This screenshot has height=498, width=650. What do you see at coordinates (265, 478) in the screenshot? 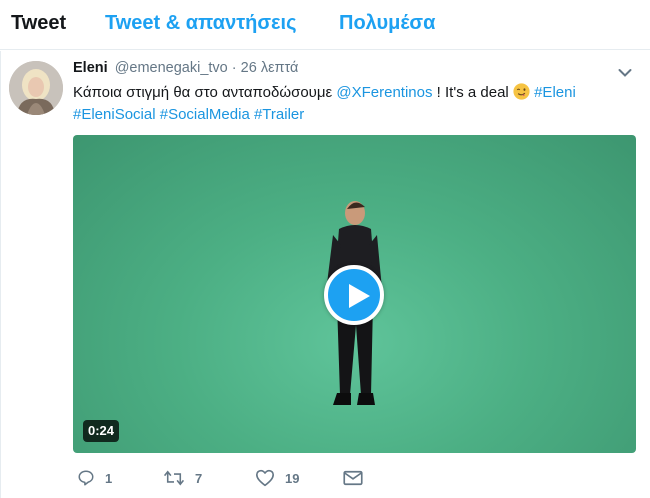
I see `heart-icon` at bounding box center [265, 478].